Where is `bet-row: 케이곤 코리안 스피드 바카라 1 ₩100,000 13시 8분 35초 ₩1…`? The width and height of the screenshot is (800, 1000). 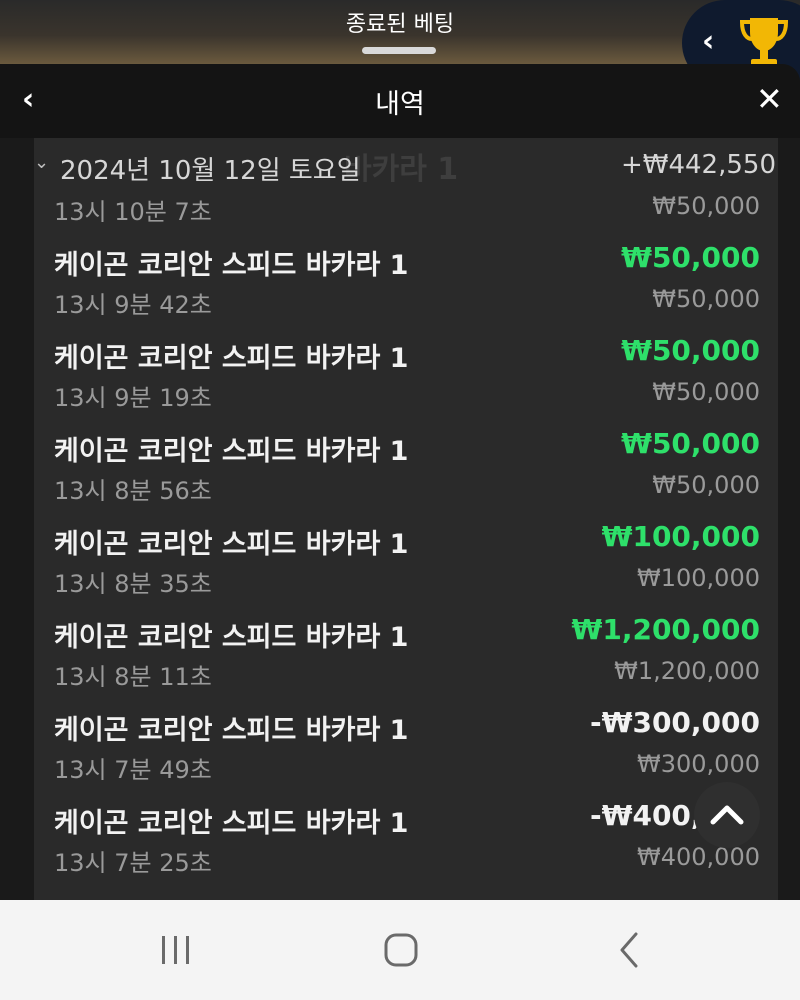
bet-row: 케이곤 코리안 스피드 바카라 1 ₩100,000 13시 8분 35초 ₩1… is located at coordinates (406, 556).